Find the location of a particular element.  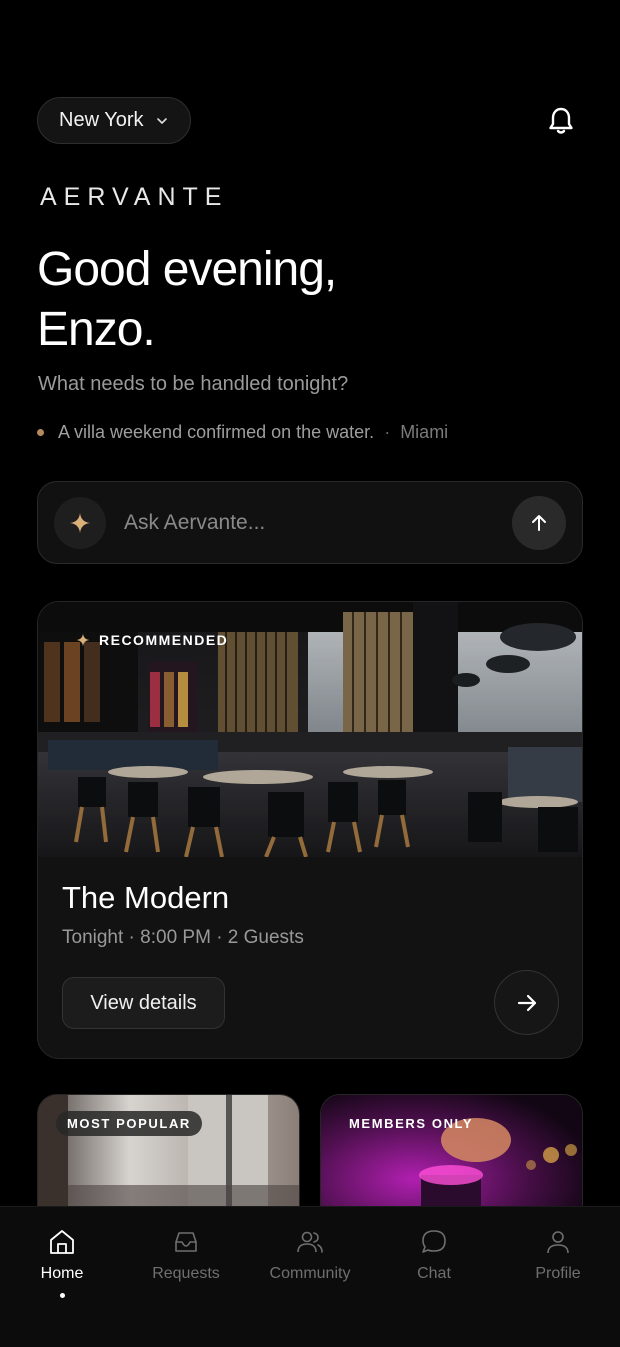

arrow-up-icon is located at coordinates (539, 522).